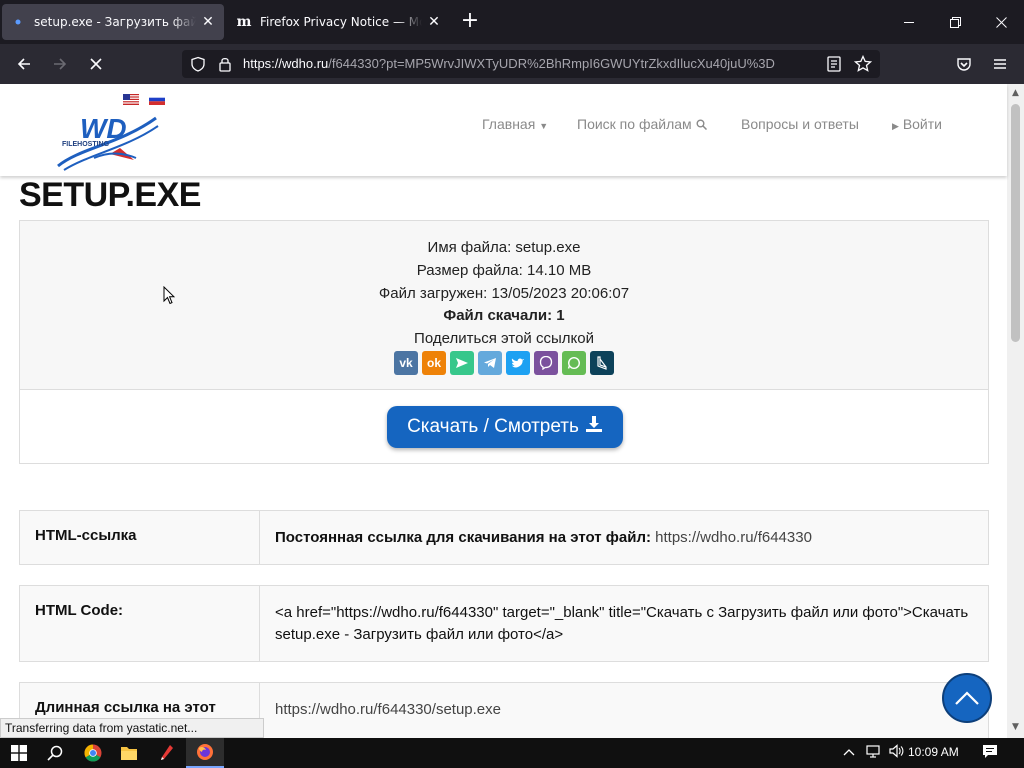  I want to click on back-button, so click(24, 64).